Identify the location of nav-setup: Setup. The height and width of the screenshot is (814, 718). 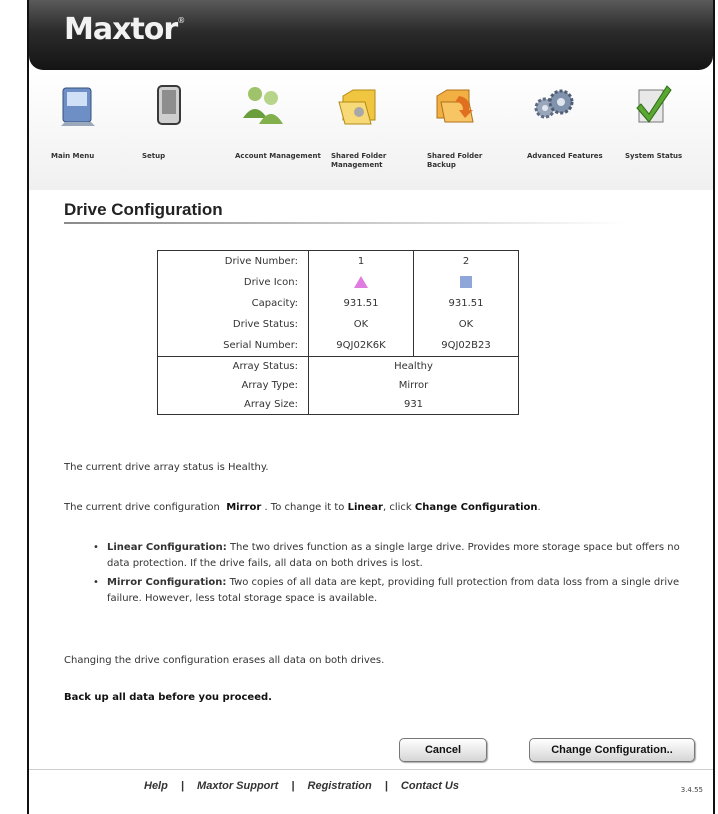
(185, 121).